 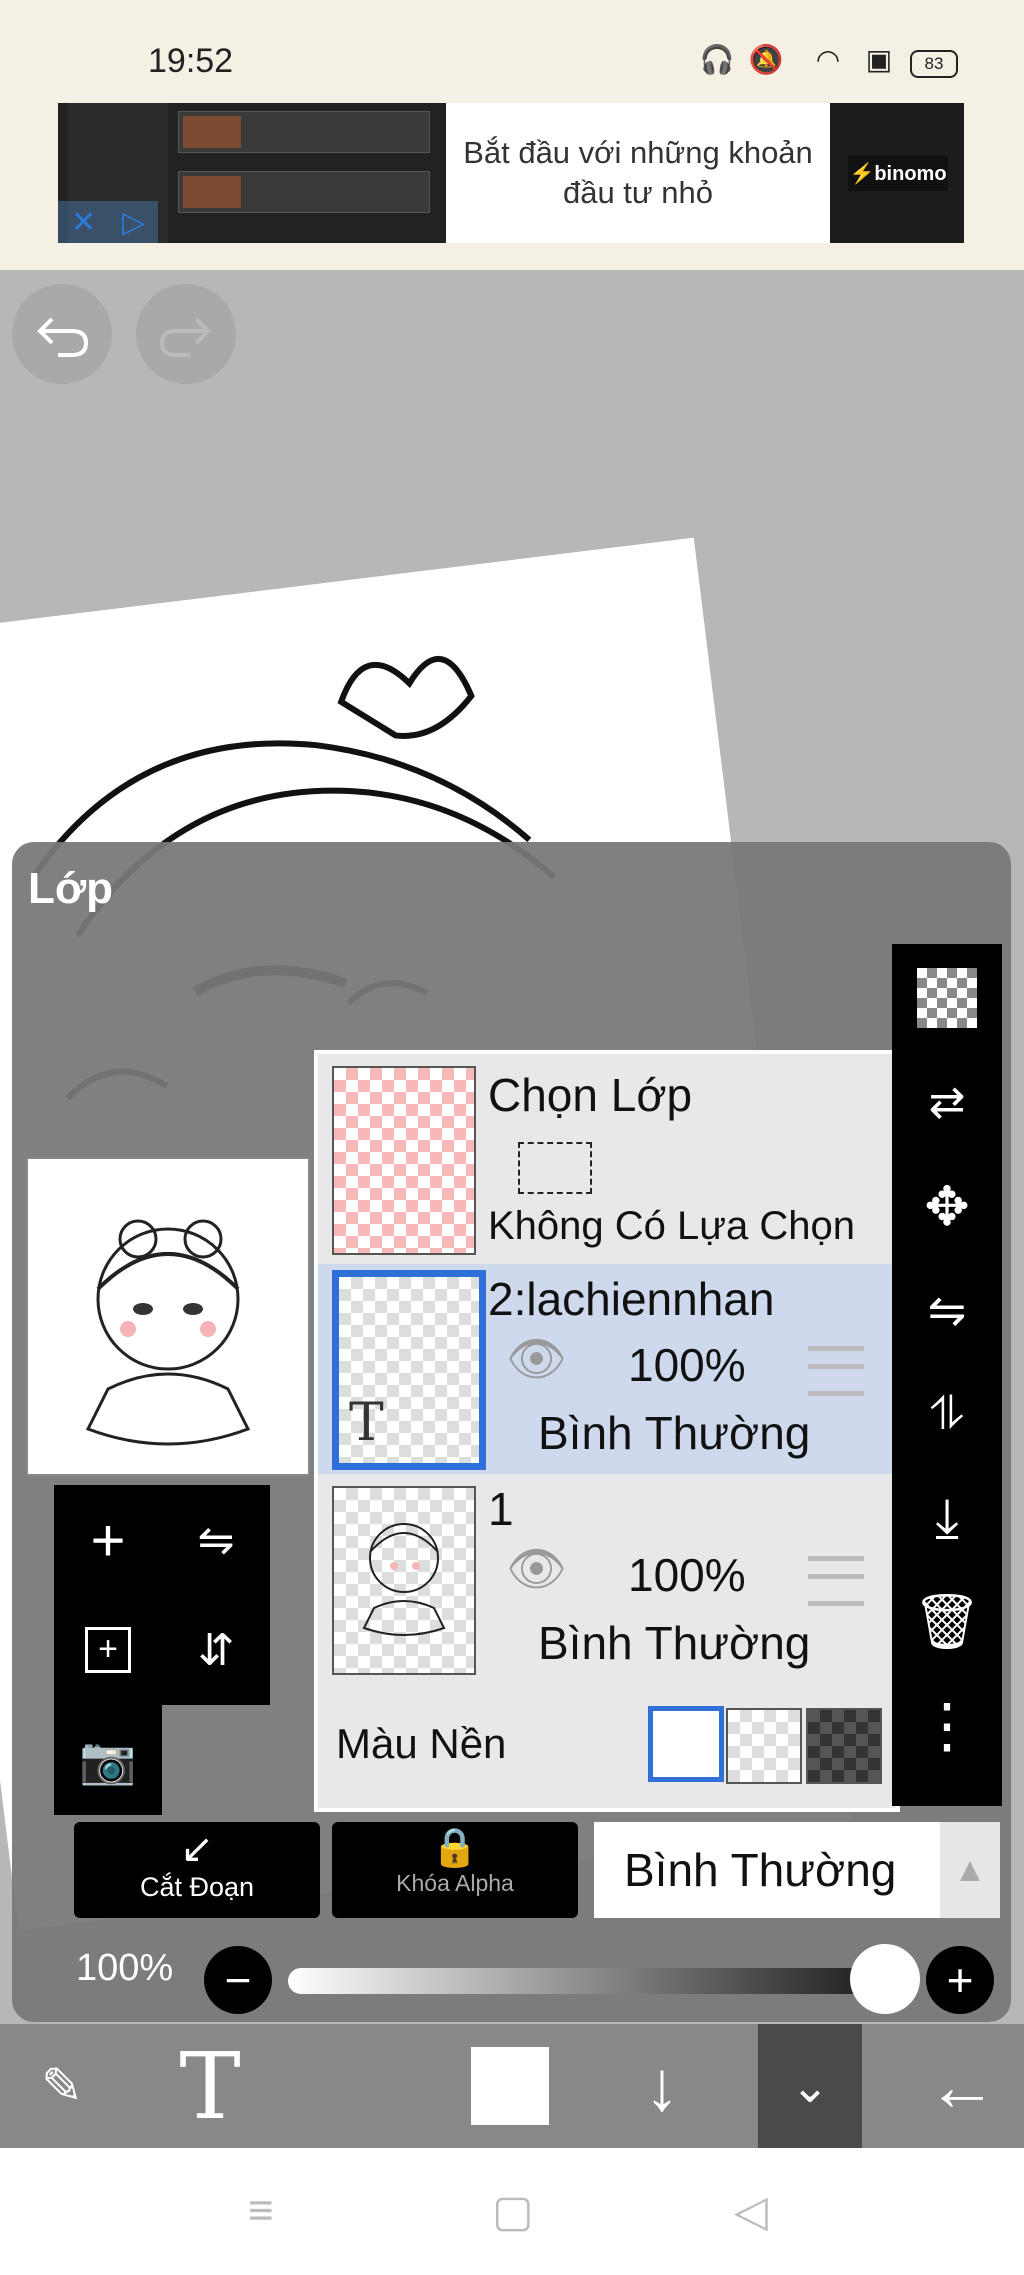 I want to click on mute-icon: 🔕, so click(x=766, y=59).